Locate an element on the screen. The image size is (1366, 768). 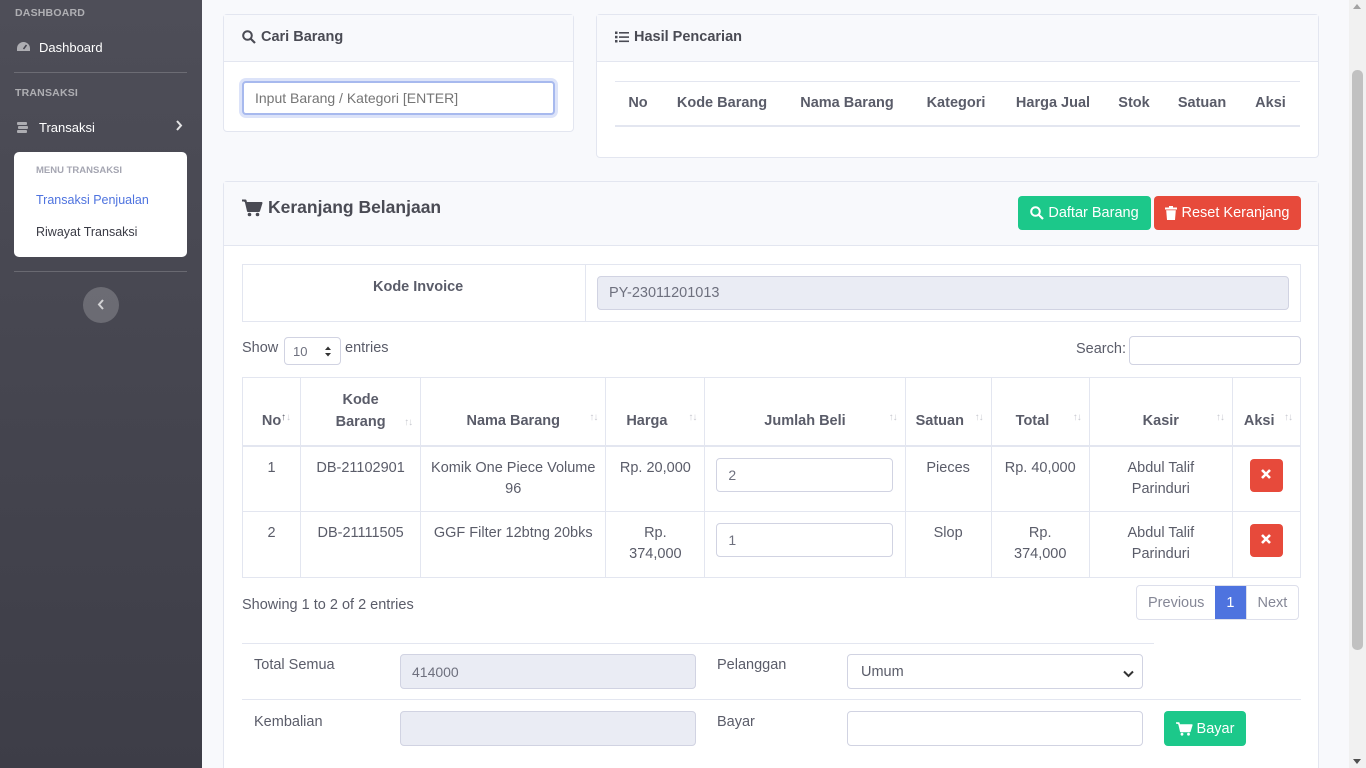
pelanggan-select: Umum is located at coordinates (995, 671).